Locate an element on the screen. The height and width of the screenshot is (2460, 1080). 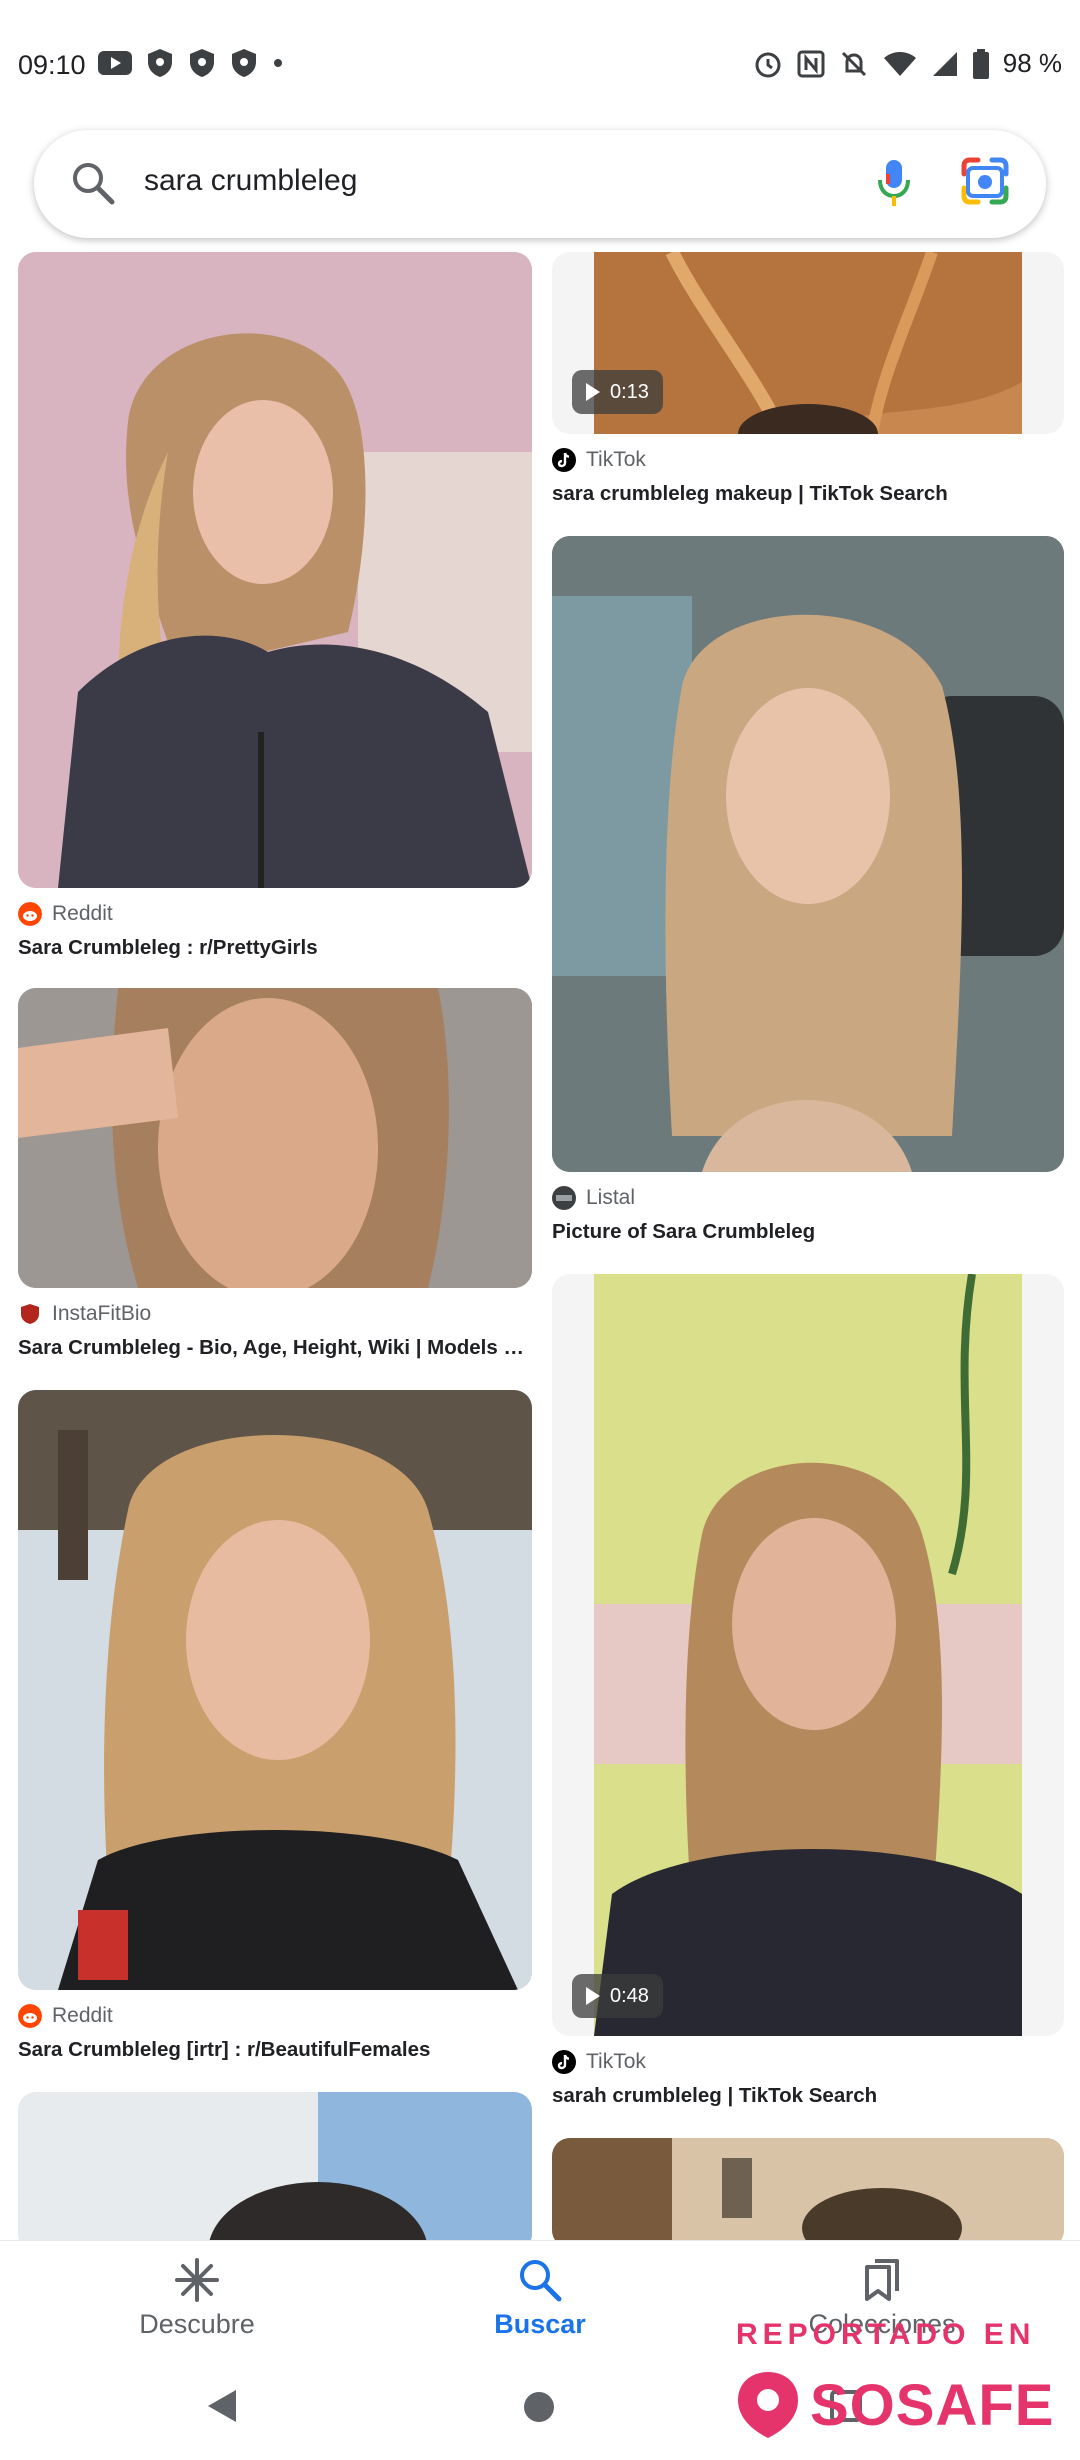
result-image-reddit-prettygirls is located at coordinates (275, 570).